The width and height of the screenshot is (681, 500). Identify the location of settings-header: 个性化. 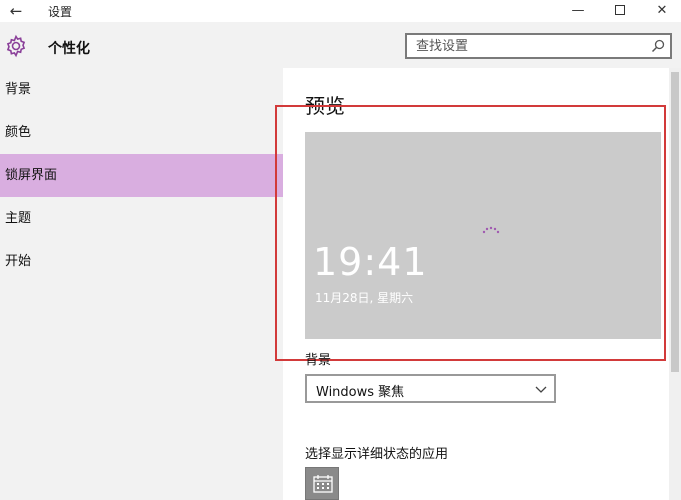
(340, 45).